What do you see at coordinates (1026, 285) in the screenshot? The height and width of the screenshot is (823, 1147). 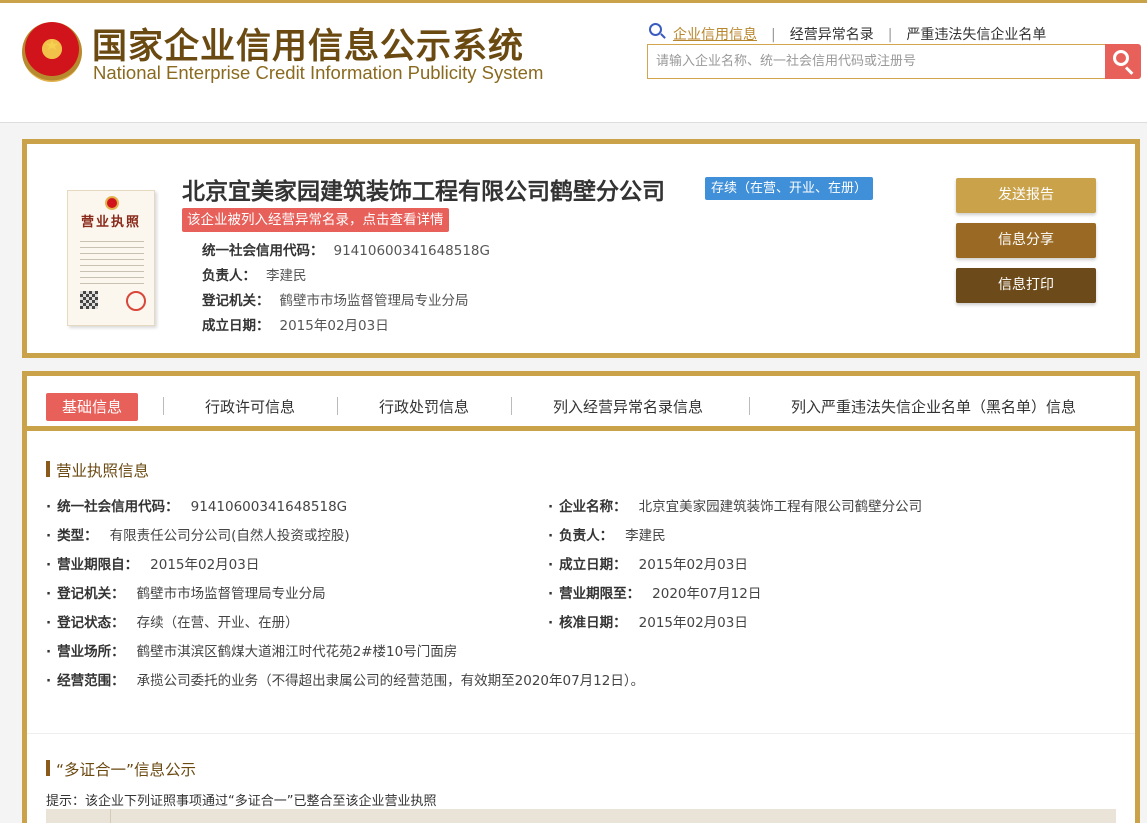 I see `print-info-button: 信息打印` at bounding box center [1026, 285].